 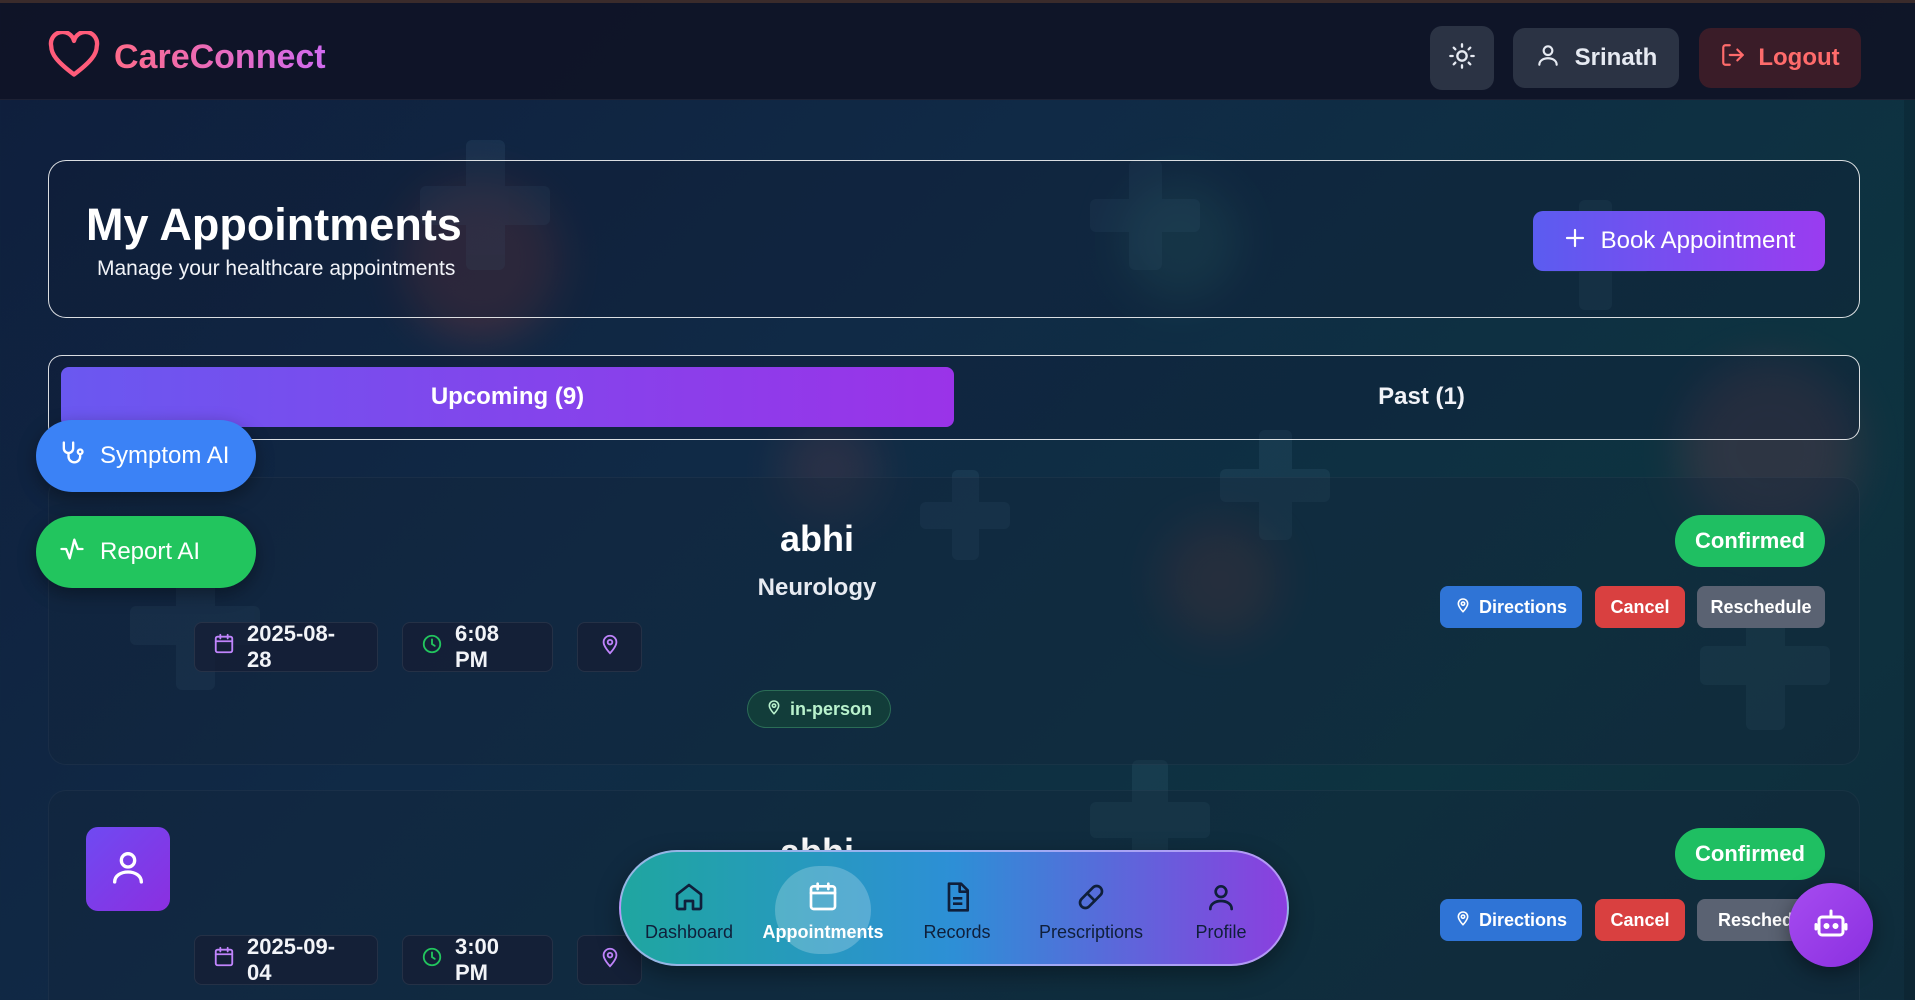 I want to click on page-title: My Appointments, so click(x=274, y=224).